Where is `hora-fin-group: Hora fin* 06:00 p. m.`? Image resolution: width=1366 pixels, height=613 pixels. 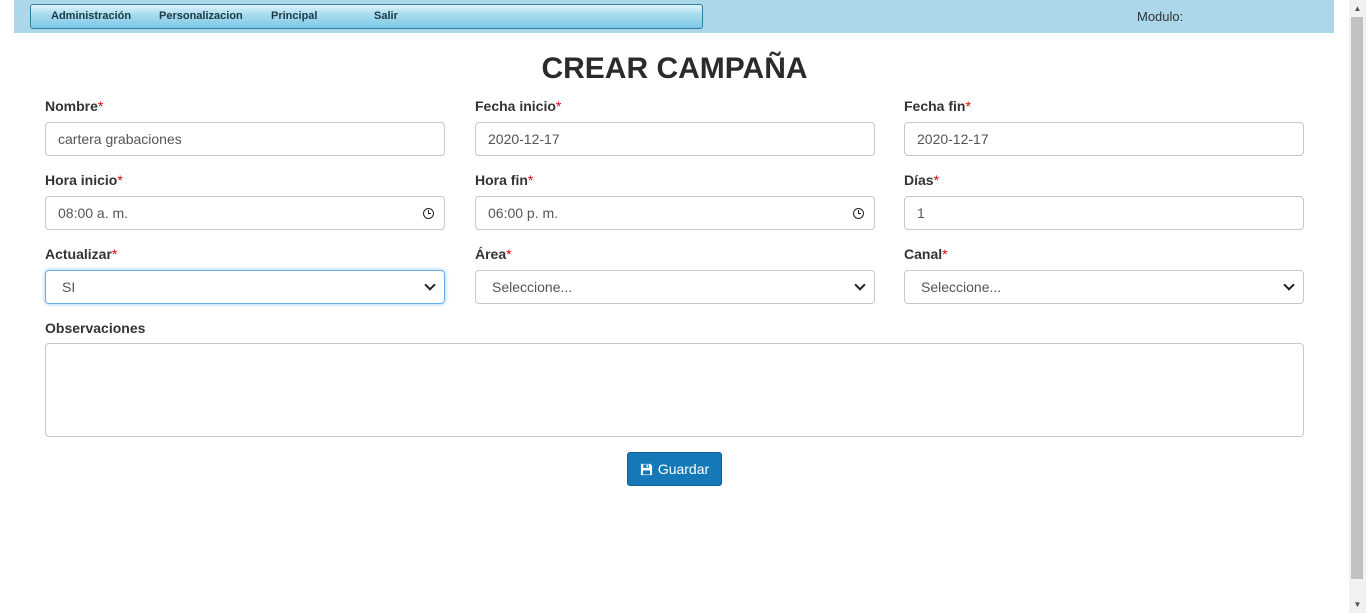 hora-fin-group: Hora fin* 06:00 p. m. is located at coordinates (675, 201).